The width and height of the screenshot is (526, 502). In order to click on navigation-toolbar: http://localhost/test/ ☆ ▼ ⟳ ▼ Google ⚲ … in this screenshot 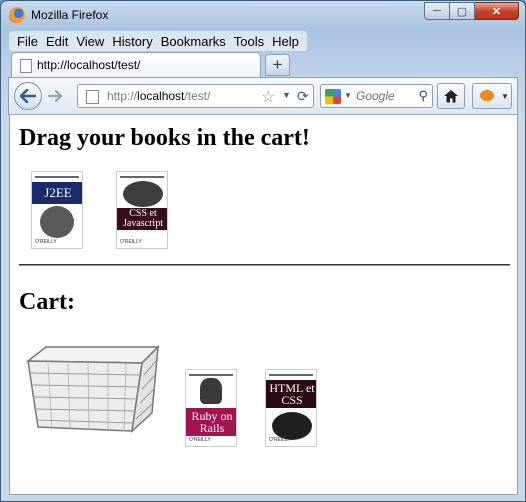, I will do `click(263, 96)`.